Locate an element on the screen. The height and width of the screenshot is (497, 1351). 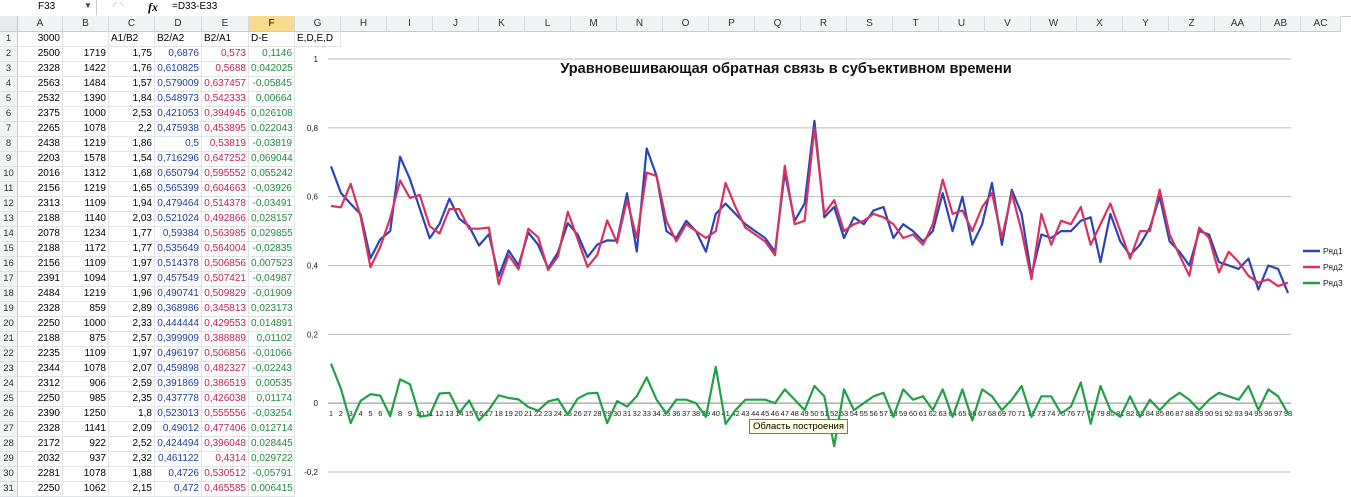
column-header-g: G is located at coordinates (318, 24).